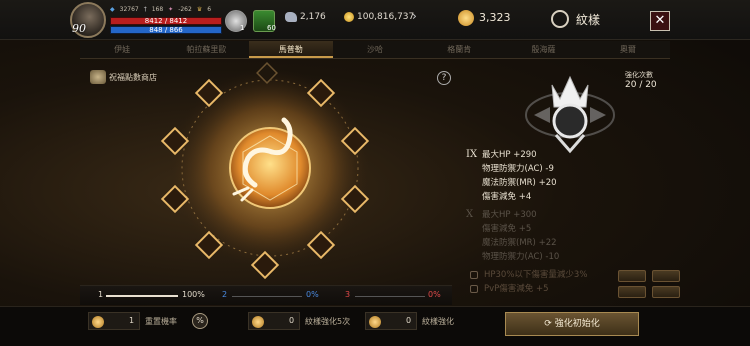 This screenshot has width=750, height=346. What do you see at coordinates (161, 321) in the screenshot?
I see `reset-rate-label: 重置機率` at bounding box center [161, 321].